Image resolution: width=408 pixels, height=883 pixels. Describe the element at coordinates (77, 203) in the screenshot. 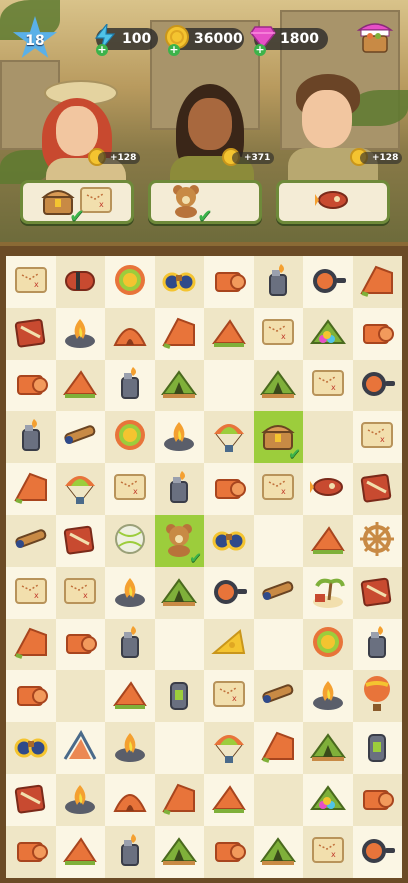

I see `order-card-1: x ✔` at that location.